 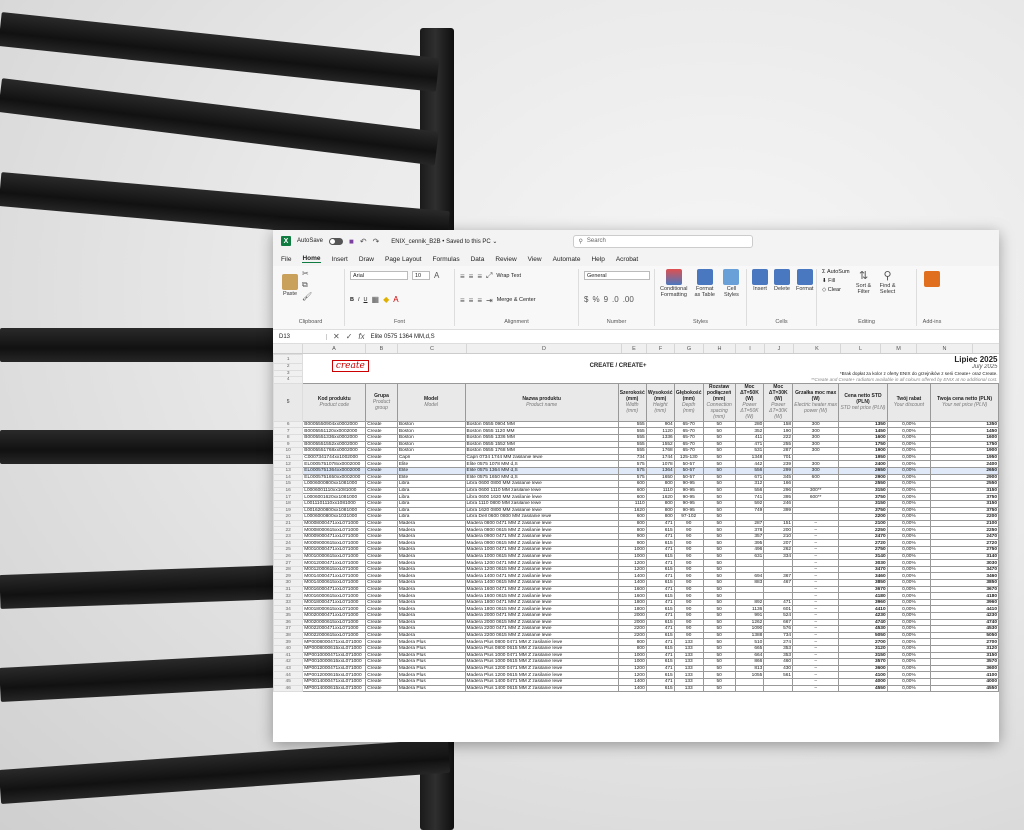 What do you see at coordinates (778, 402) in the screenshot?
I see `column-title: Moc ΔT=30K (W) Power ΔT=30K (W)` at bounding box center [778, 402].